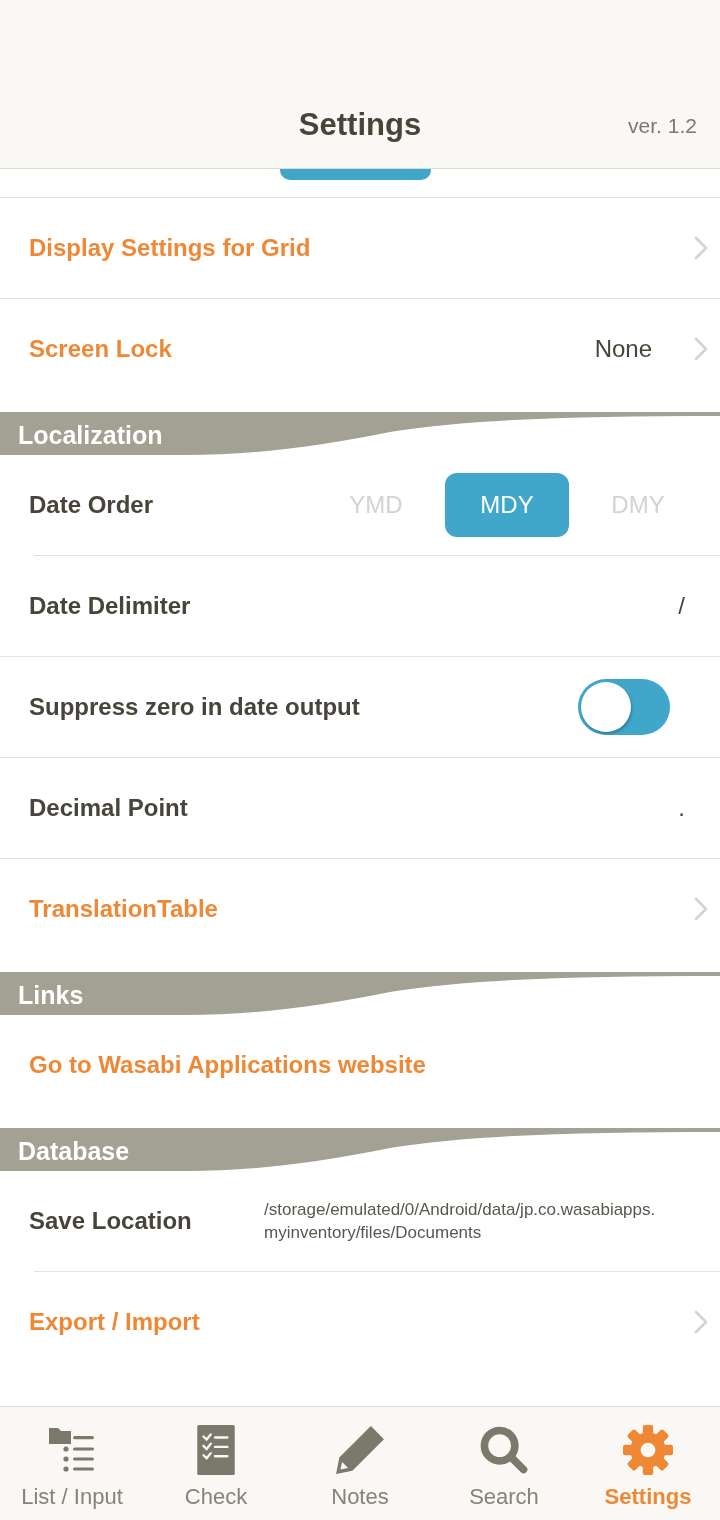  Describe the element at coordinates (360, 1450) in the screenshot. I see `pencil-icon` at that location.